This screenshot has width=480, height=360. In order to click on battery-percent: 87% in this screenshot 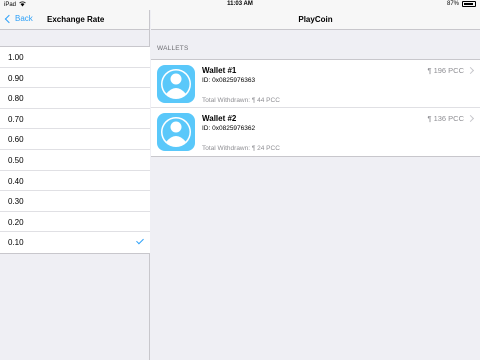, I will do `click(452, 4)`.